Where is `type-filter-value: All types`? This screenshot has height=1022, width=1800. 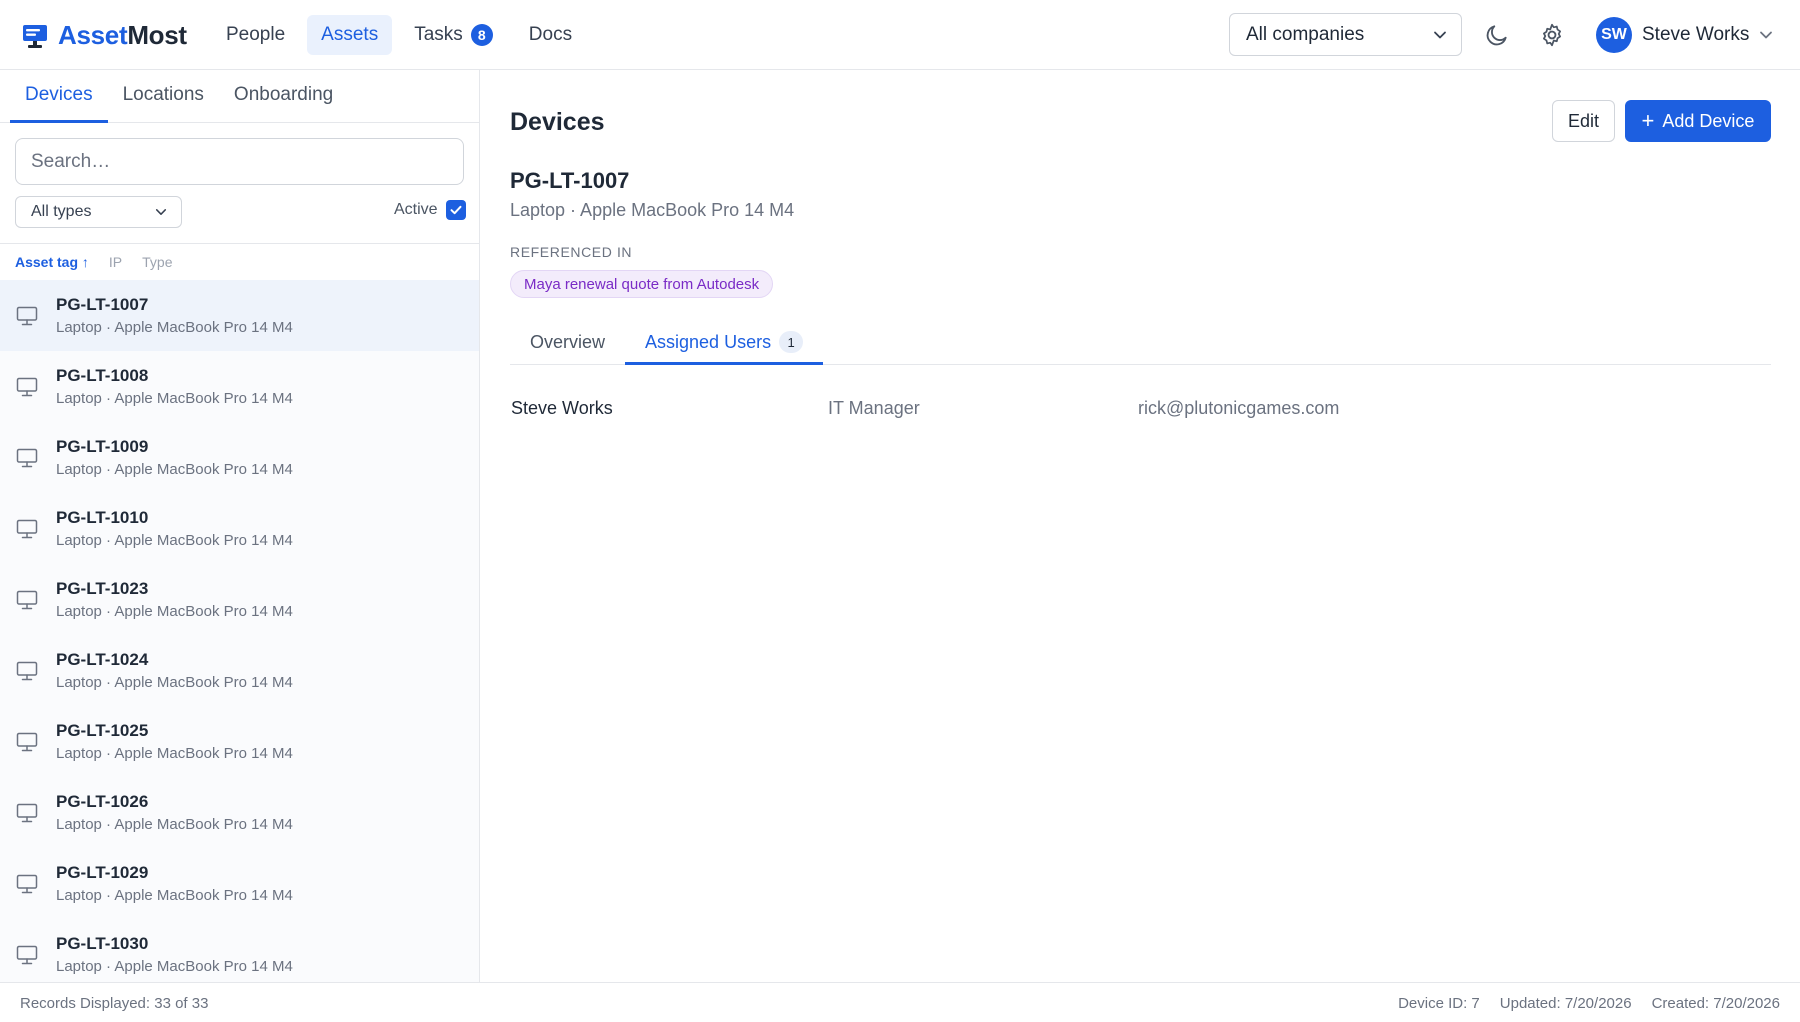
type-filter-value: All types is located at coordinates (61, 211).